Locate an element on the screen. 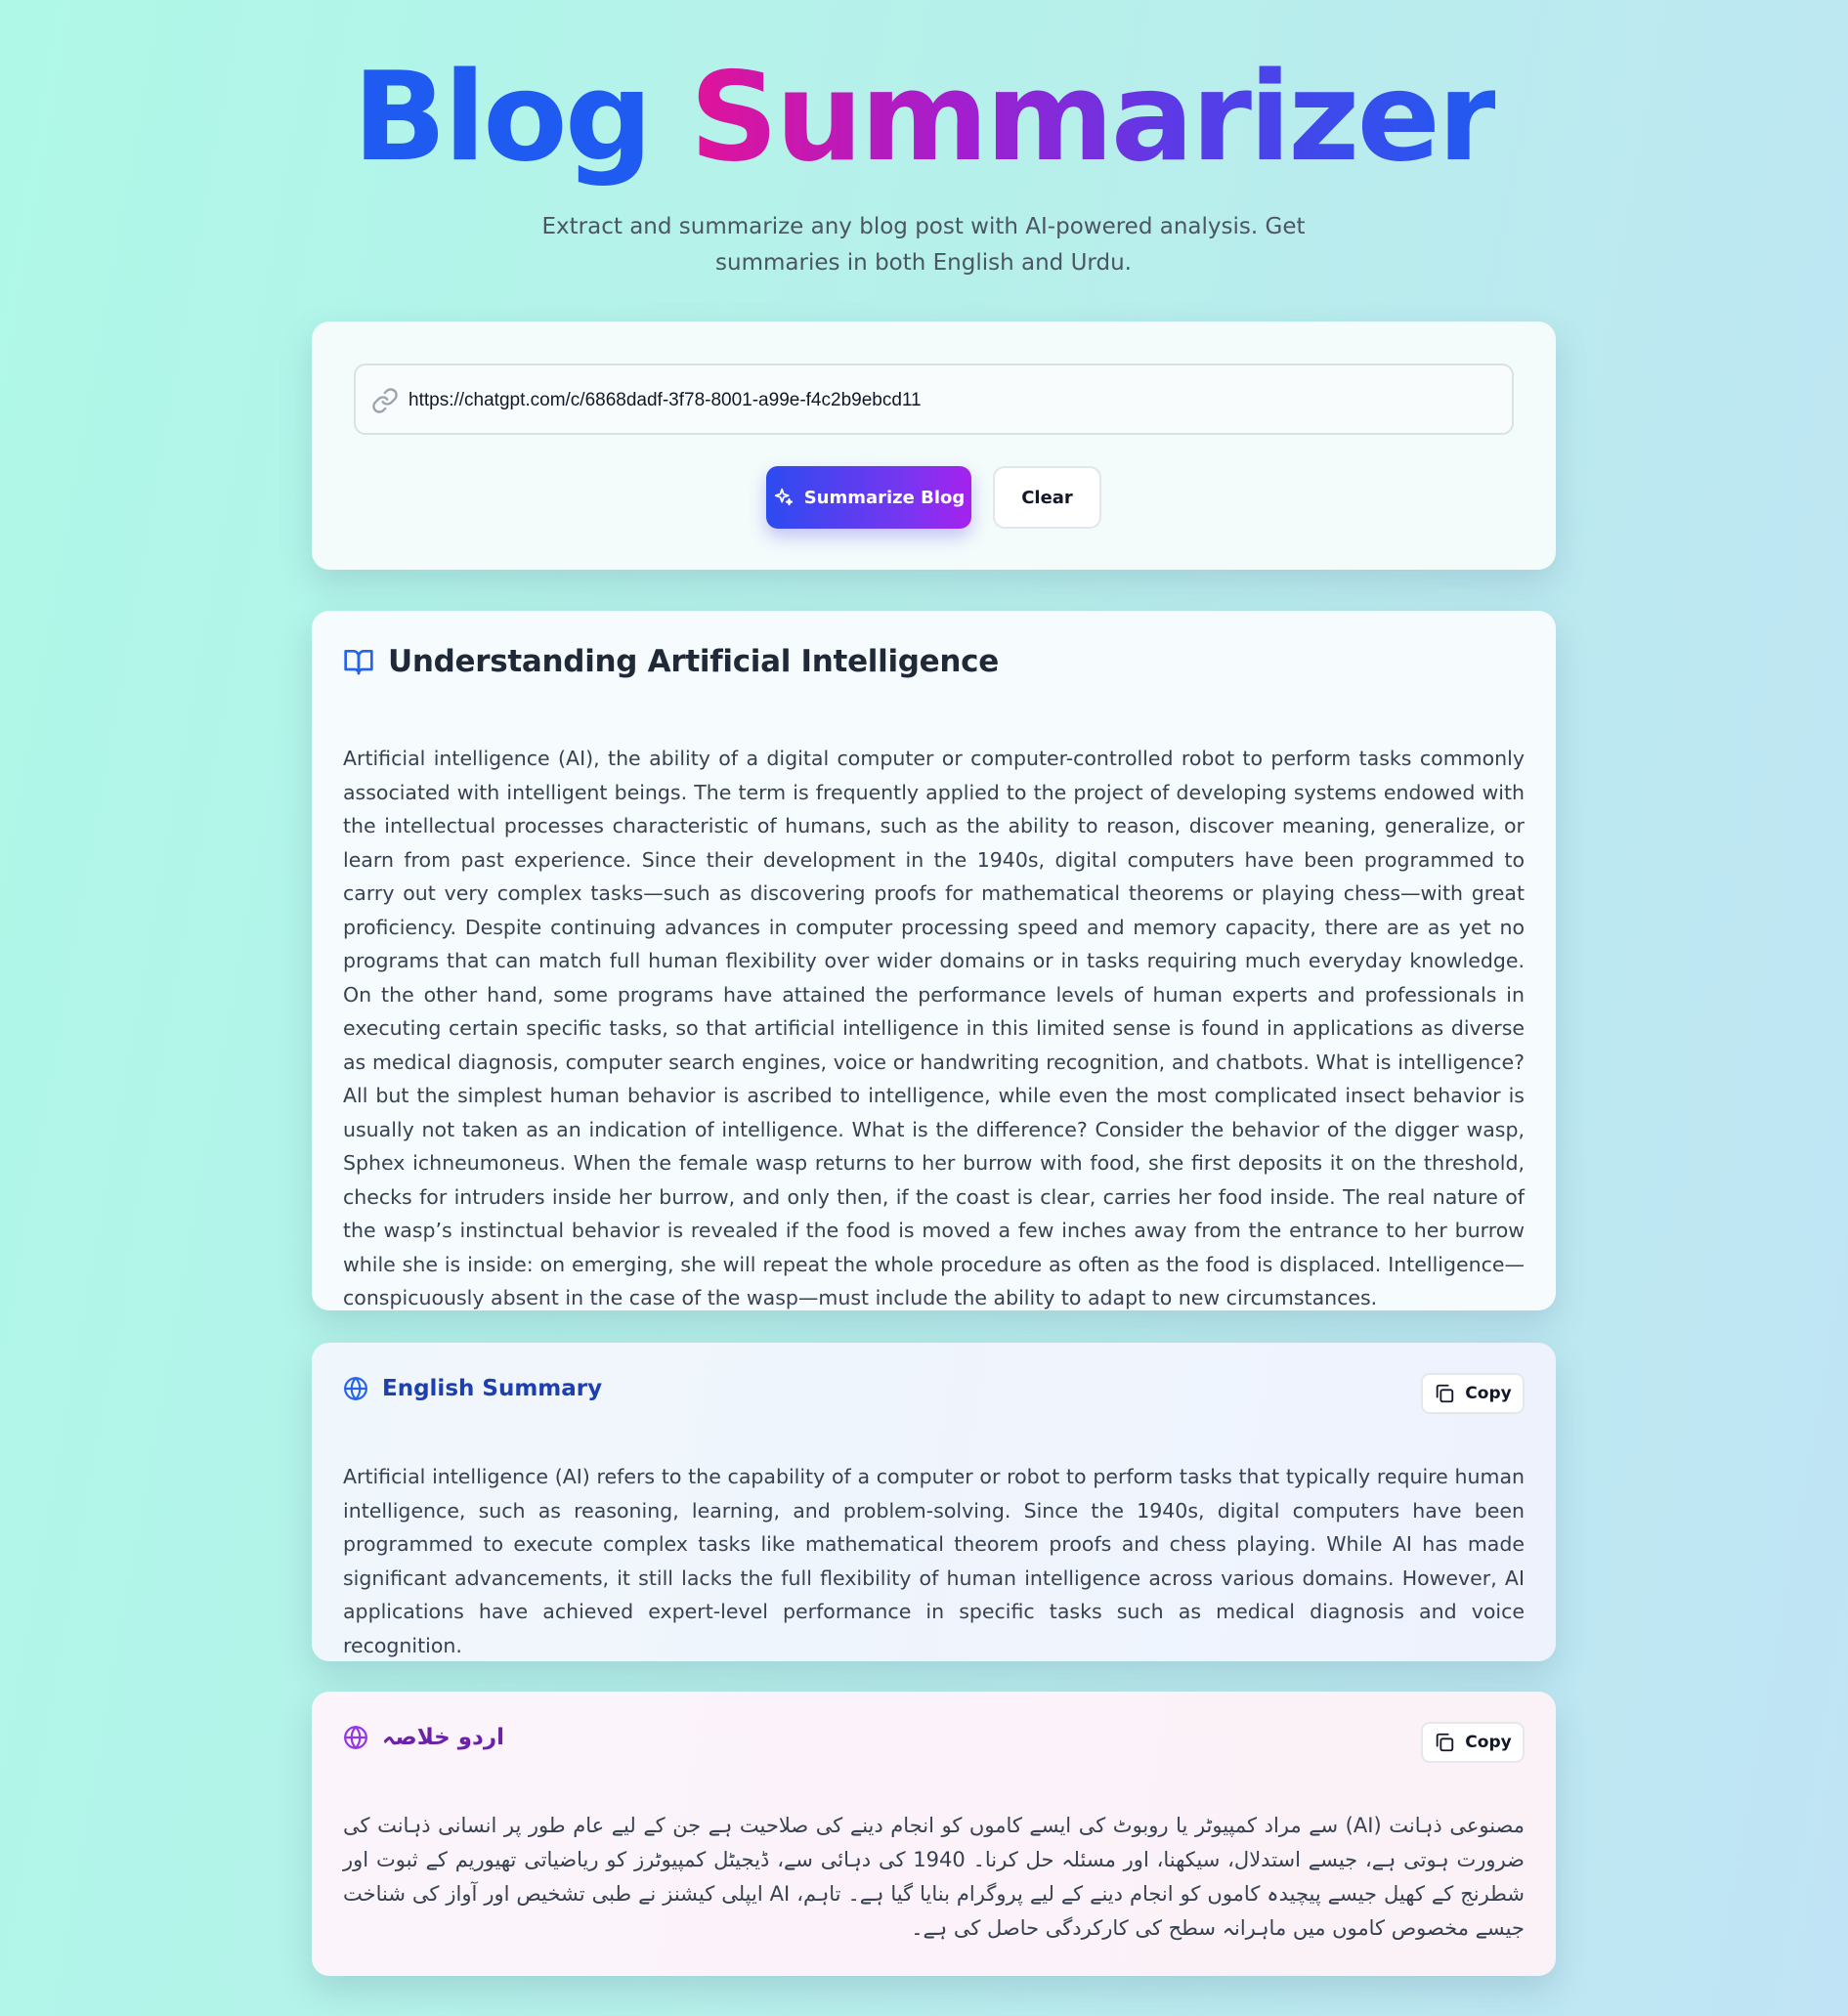 Image resolution: width=1848 pixels, height=2016 pixels. title-word-summarizer: Summarizer is located at coordinates (1093, 117).